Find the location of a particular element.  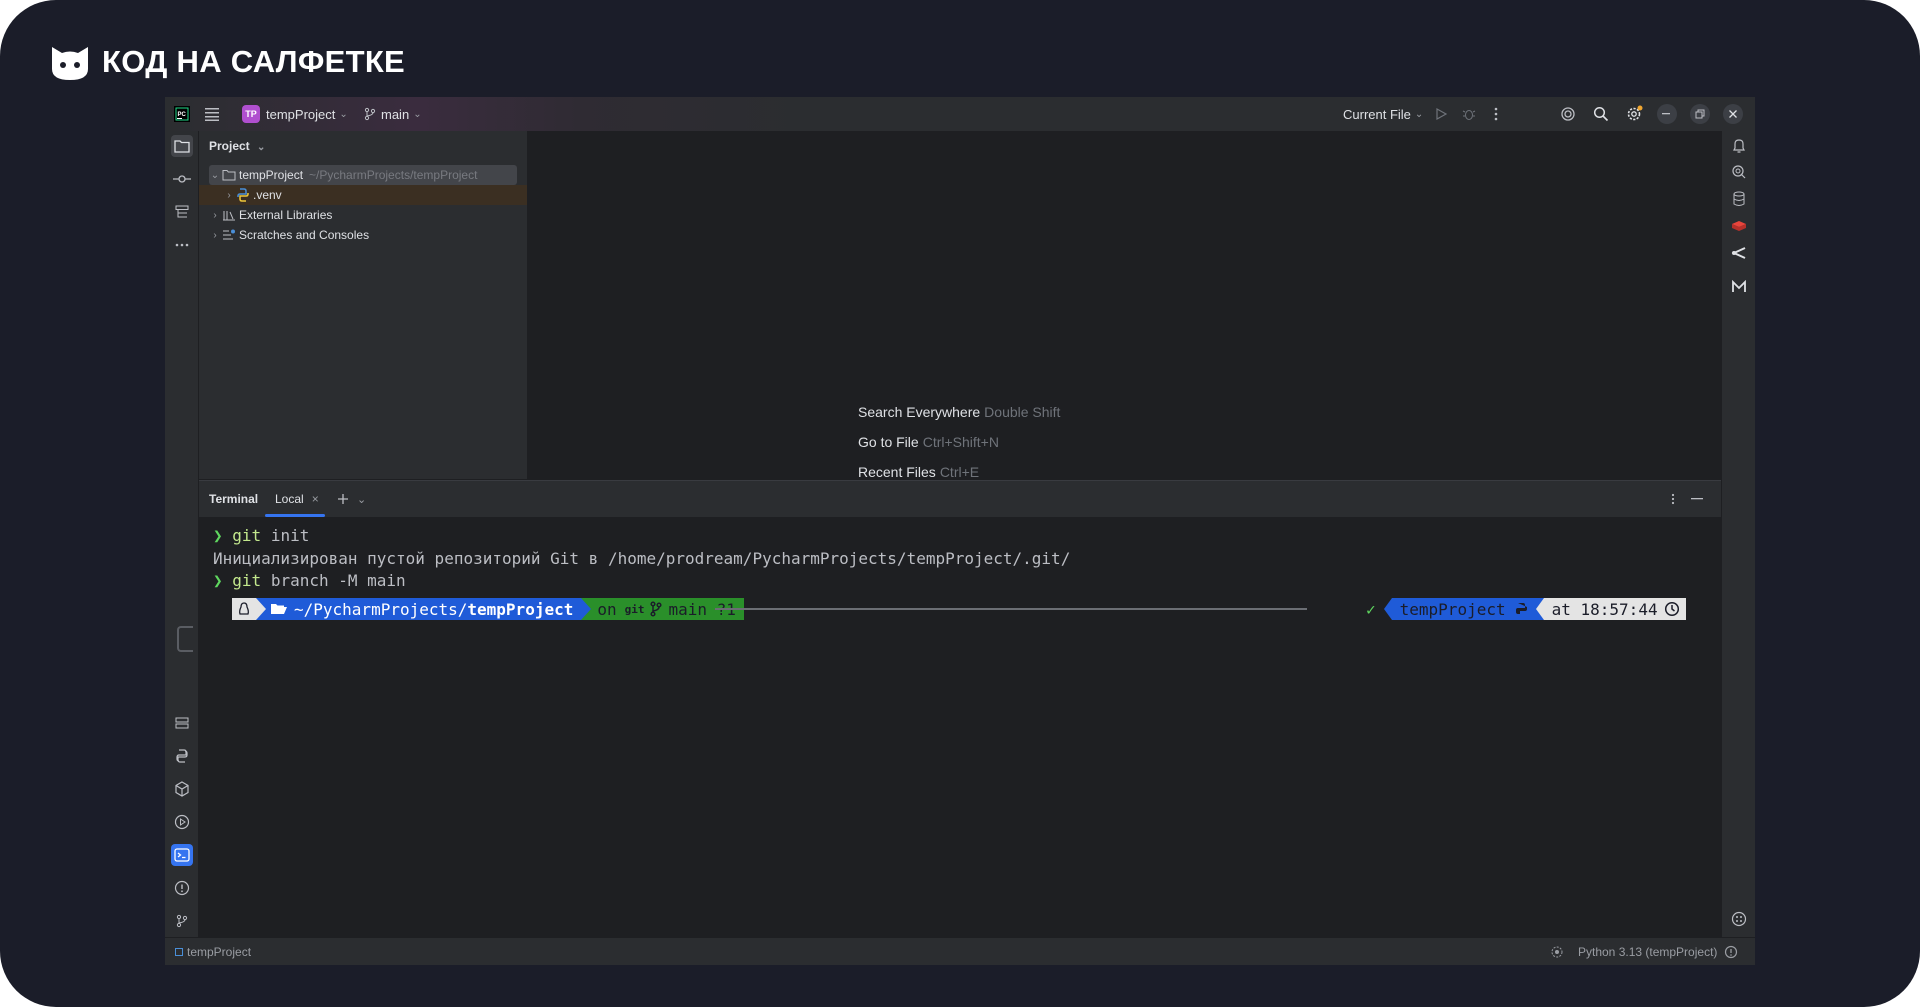

prompt-bar-right: ✓ tempProject at 18:57:44 is located at coordinates (1526, 609).